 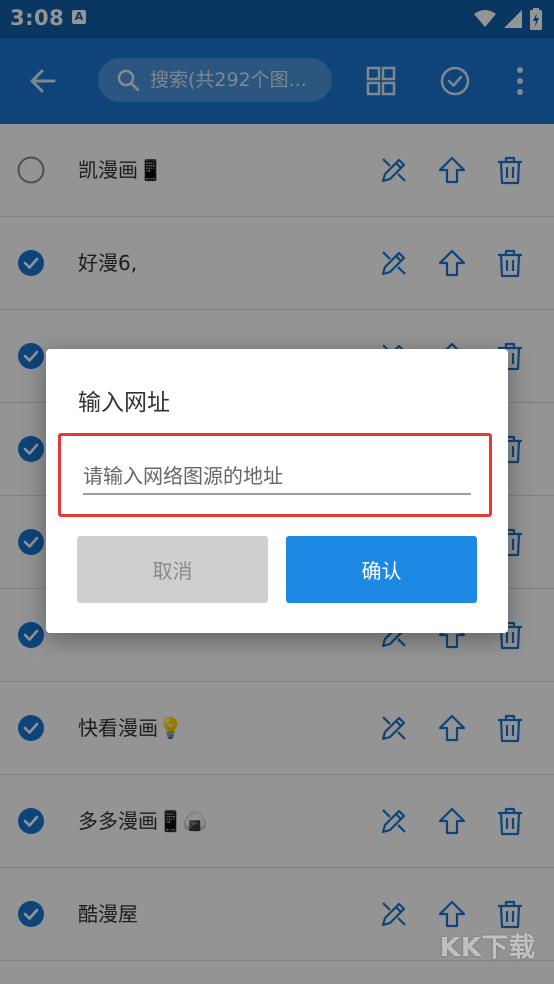 I want to click on url-input, so click(x=277, y=477).